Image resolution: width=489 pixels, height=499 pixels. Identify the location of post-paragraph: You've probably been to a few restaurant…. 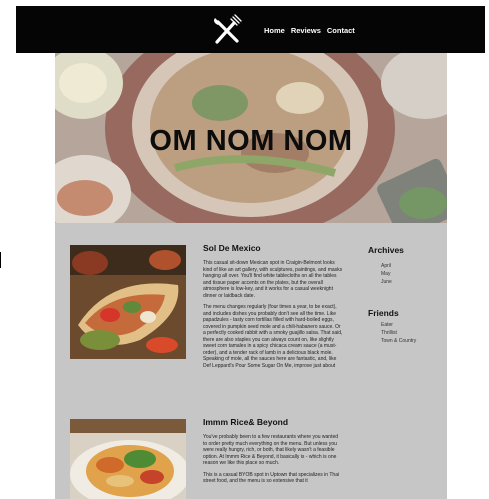
(271, 450).